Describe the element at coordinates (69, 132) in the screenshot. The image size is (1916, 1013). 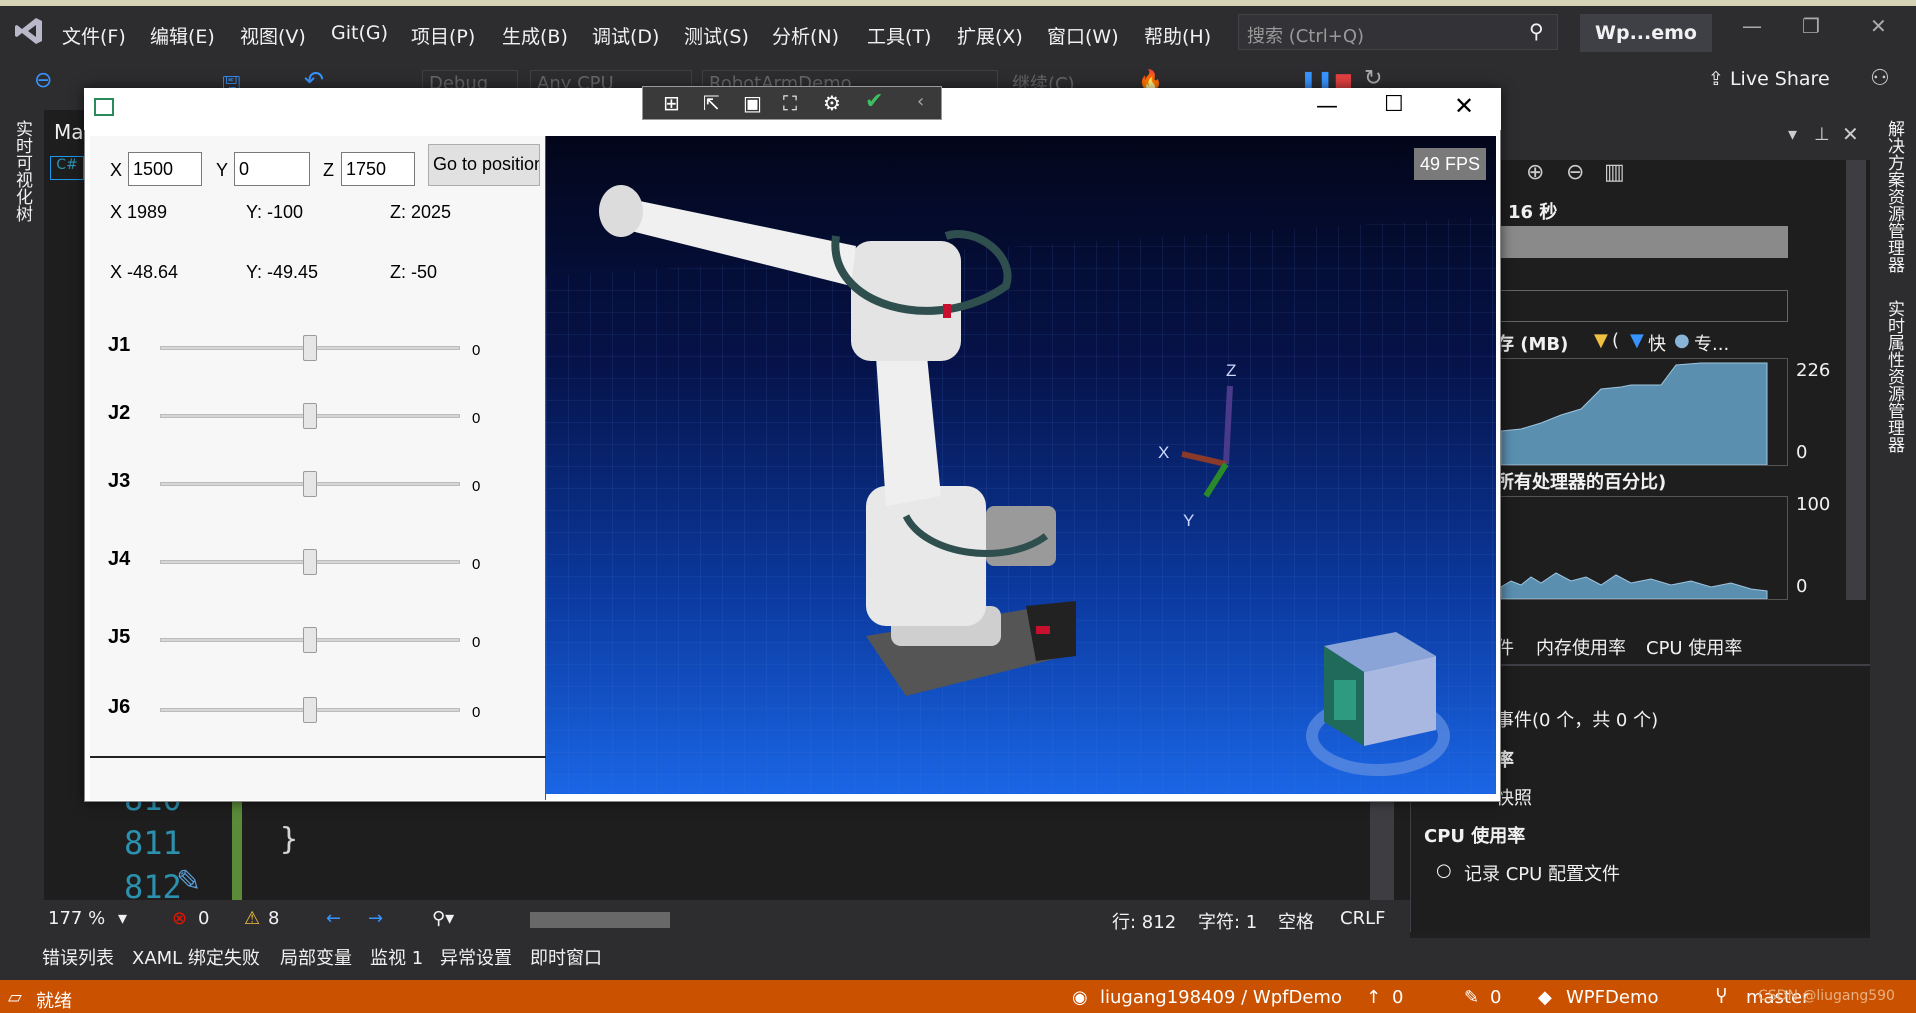
I see `editor-tab: Ma` at that location.